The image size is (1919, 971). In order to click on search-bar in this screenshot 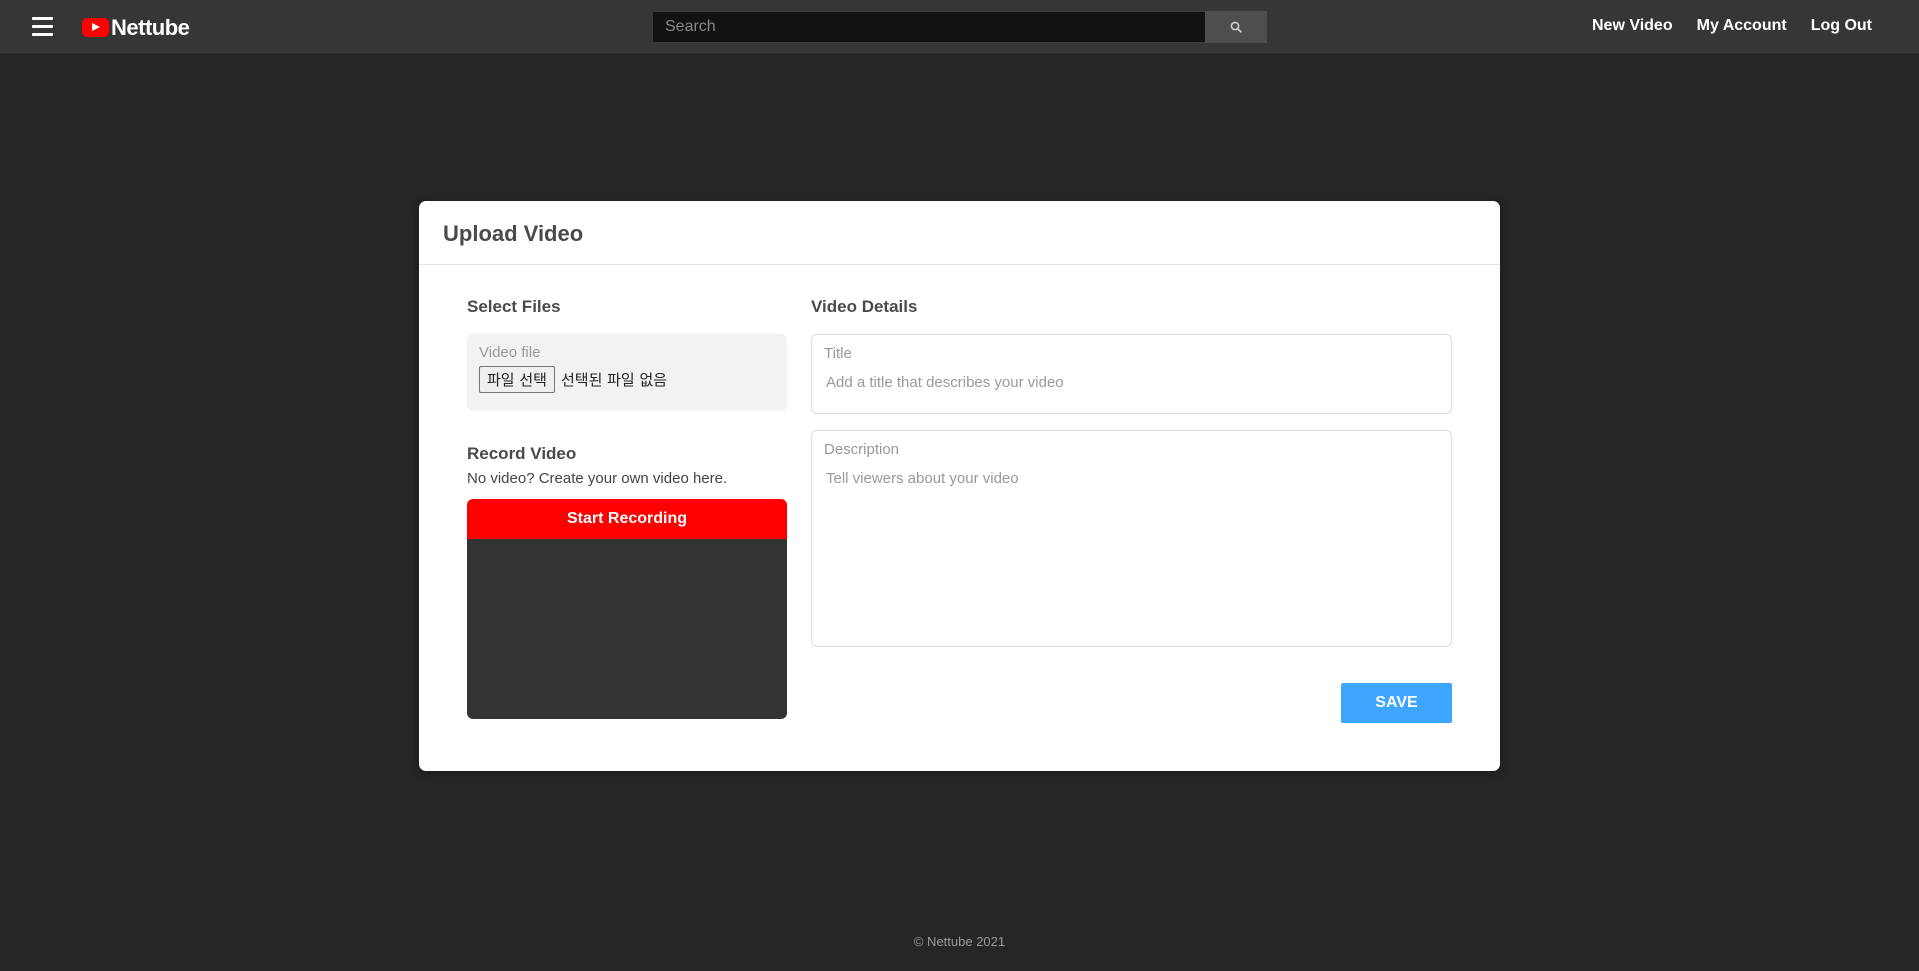, I will do `click(959, 27)`.